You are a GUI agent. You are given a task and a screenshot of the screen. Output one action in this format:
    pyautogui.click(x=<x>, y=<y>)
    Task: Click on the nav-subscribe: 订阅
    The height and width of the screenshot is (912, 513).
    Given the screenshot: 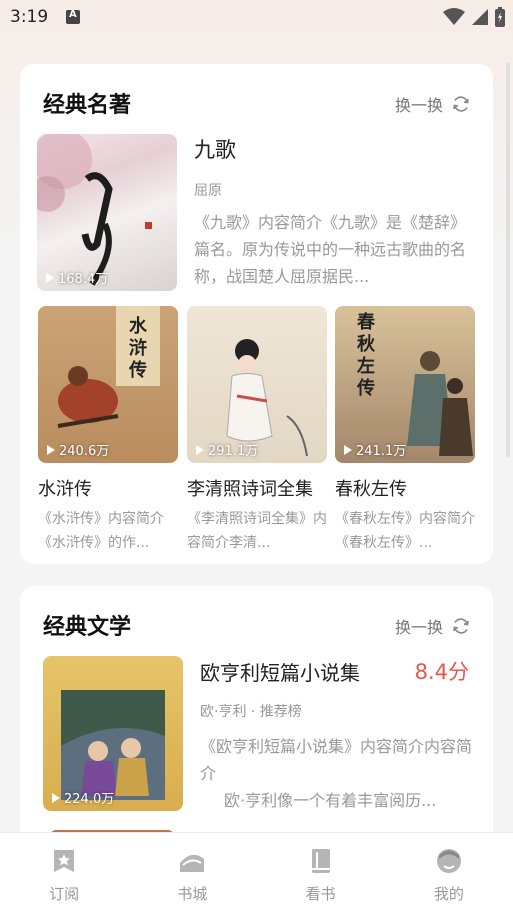 What is the action you would take?
    pyautogui.click(x=64, y=875)
    